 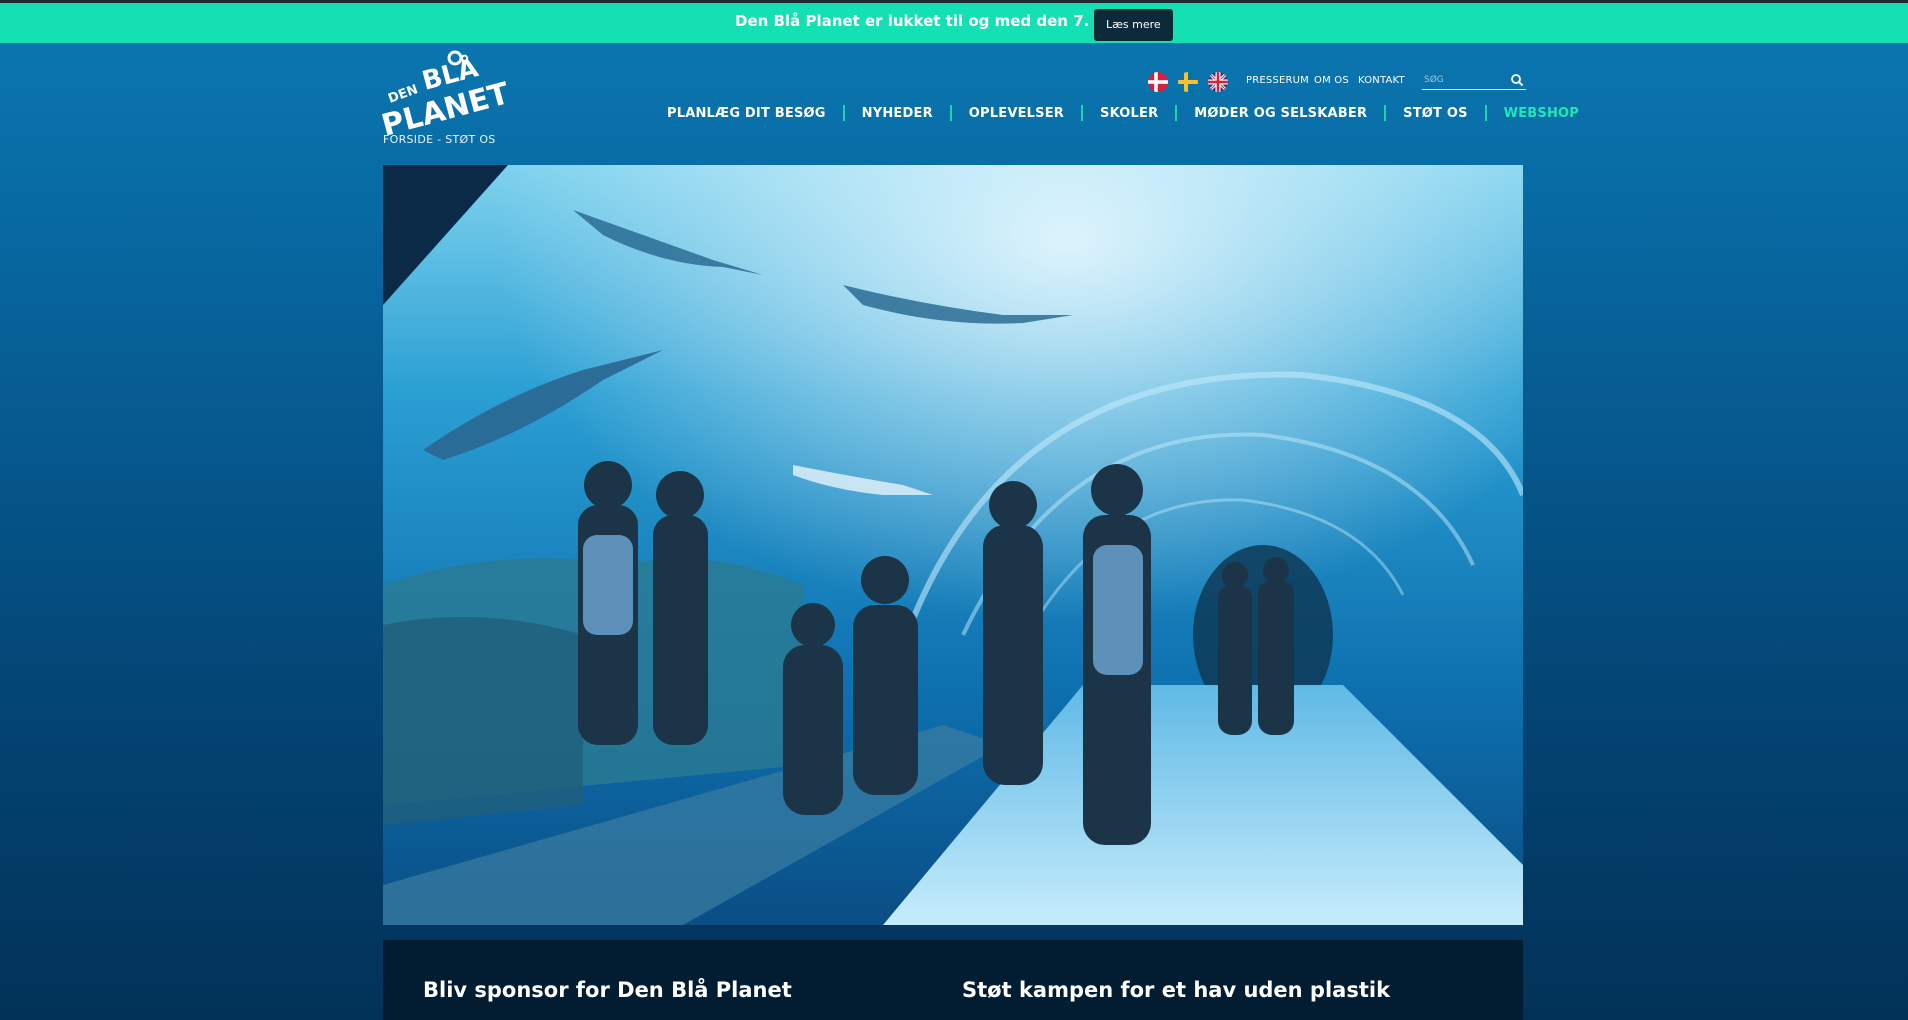 I want to click on contact-link: KONTAKT, so click(x=1381, y=80).